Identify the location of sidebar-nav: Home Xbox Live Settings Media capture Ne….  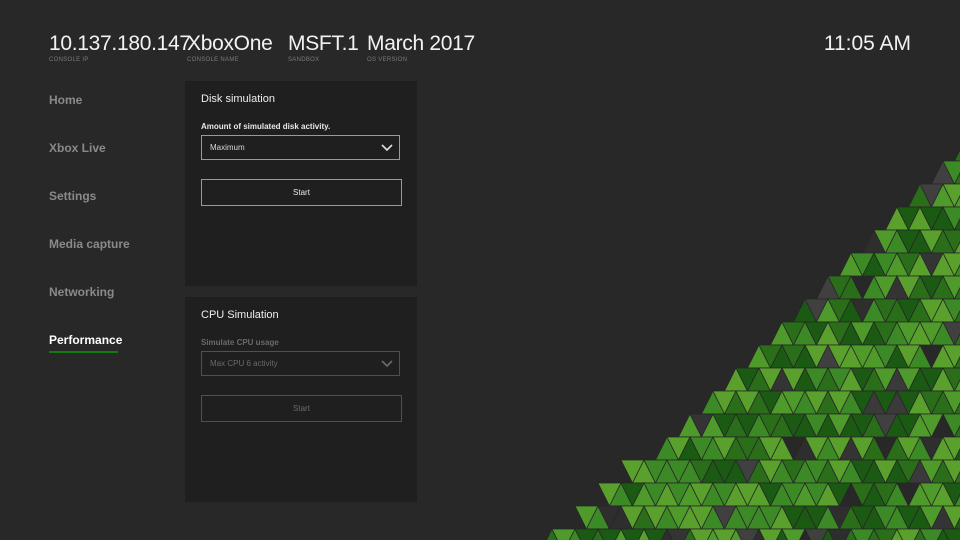
(109, 234).